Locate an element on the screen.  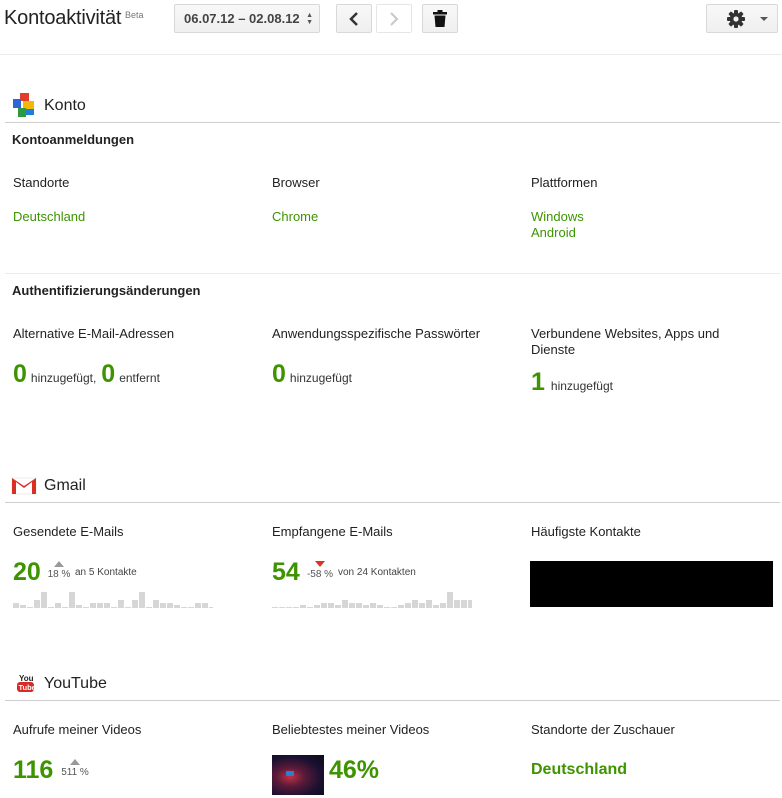
connected-apps-label: Verbundene Websites, Apps und Dienste is located at coordinates (625, 341).